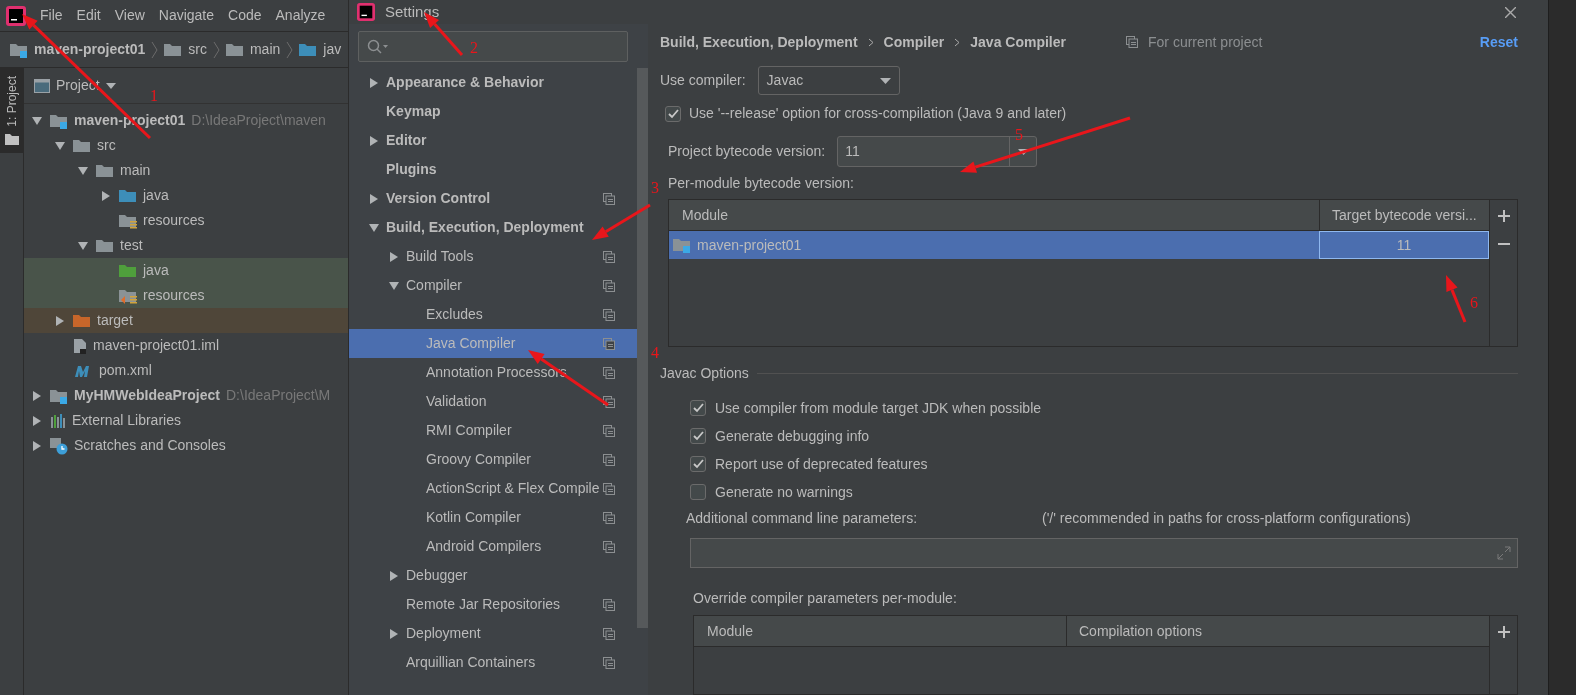  What do you see at coordinates (186, 170) in the screenshot?
I see `tree-row: main` at bounding box center [186, 170].